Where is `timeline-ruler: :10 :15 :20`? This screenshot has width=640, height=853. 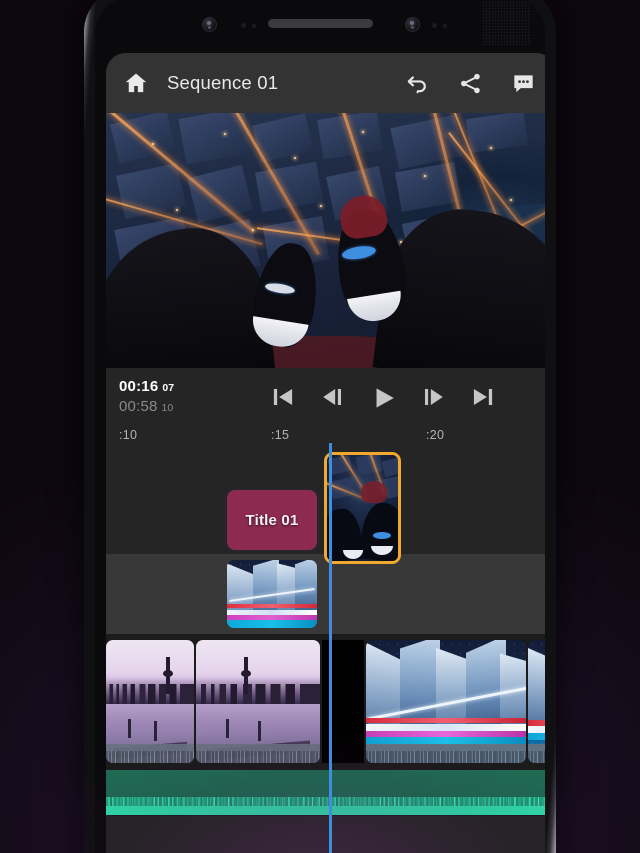 timeline-ruler: :10 :15 :20 is located at coordinates (325, 439).